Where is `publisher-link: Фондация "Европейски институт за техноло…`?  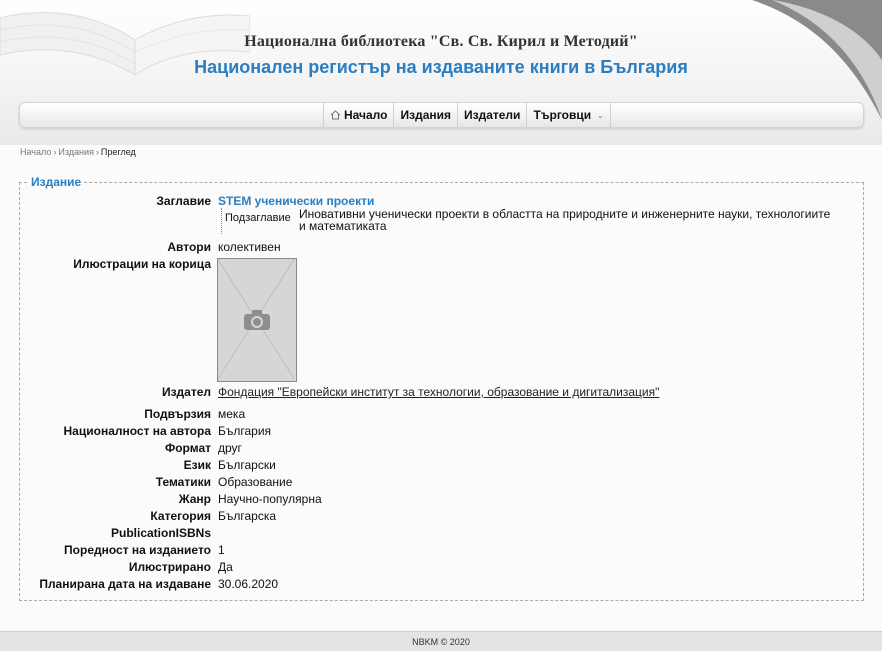
publisher-link: Фондация "Европейски институт за техноло… is located at coordinates (438, 392).